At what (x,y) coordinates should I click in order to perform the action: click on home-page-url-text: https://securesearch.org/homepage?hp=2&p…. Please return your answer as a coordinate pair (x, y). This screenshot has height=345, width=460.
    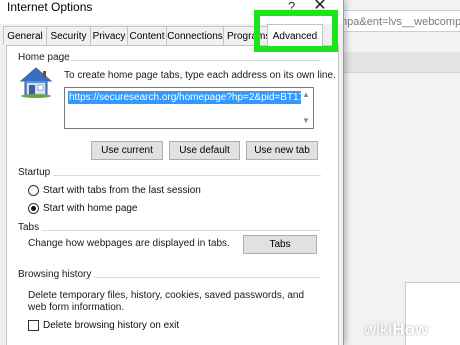
    Looking at the image, I should click on (184, 97).